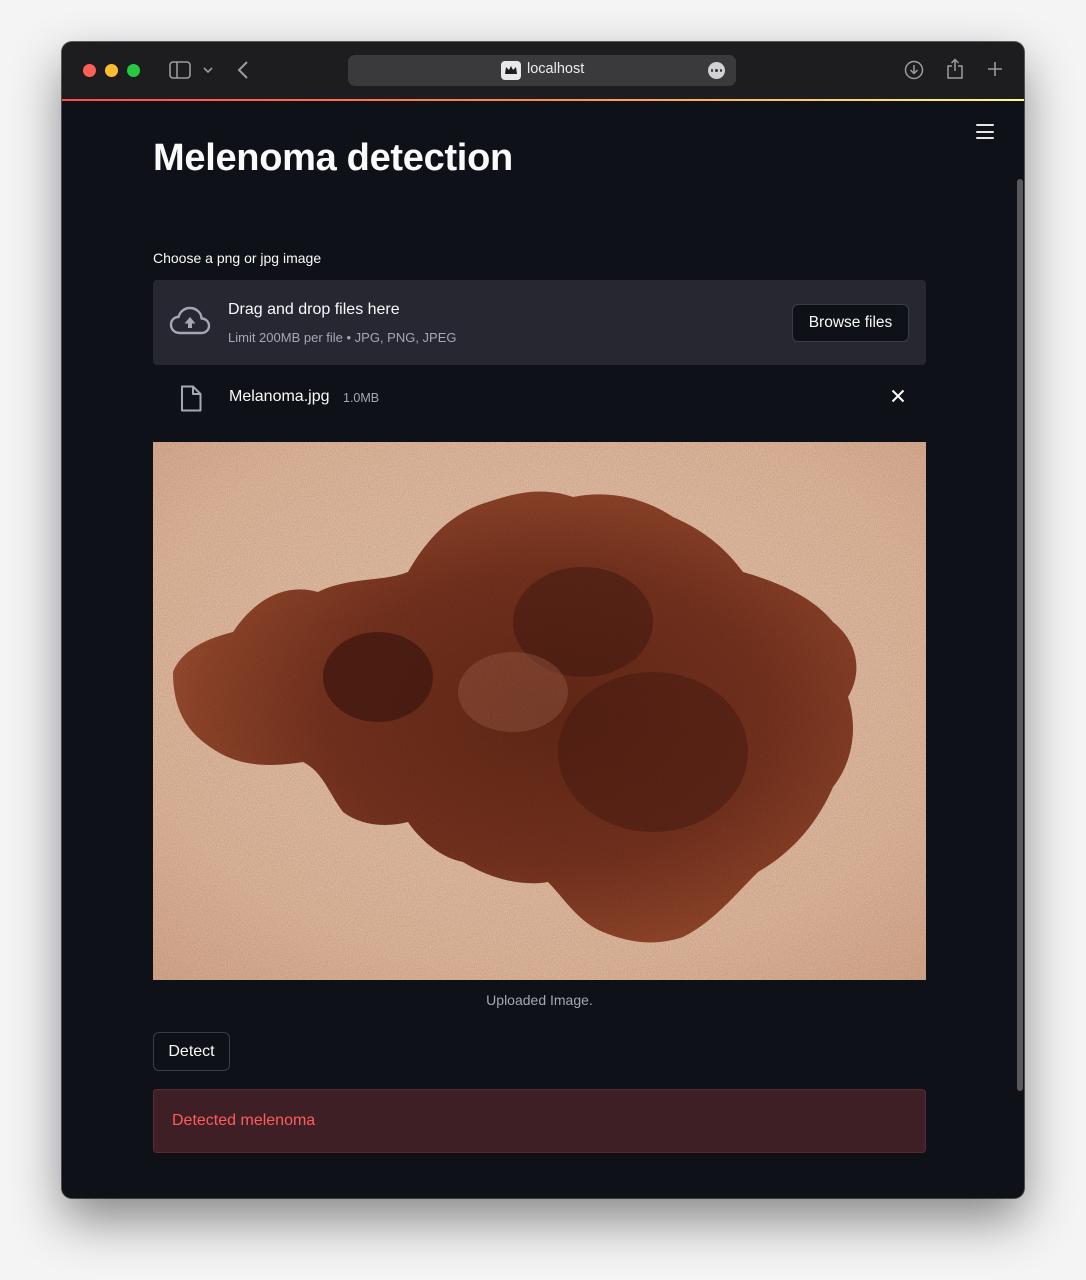  I want to click on browse-files-button: Browse files, so click(850, 323).